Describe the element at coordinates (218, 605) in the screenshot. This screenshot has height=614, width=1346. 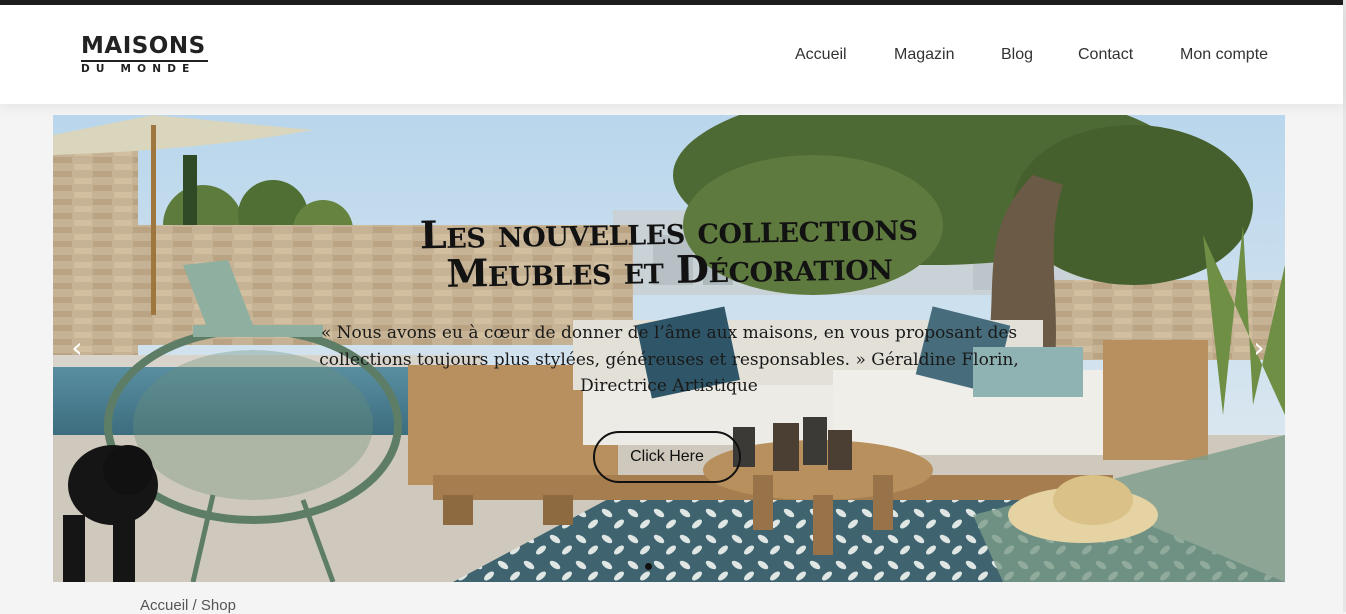
I see `breadcrumb-current: Shop` at that location.